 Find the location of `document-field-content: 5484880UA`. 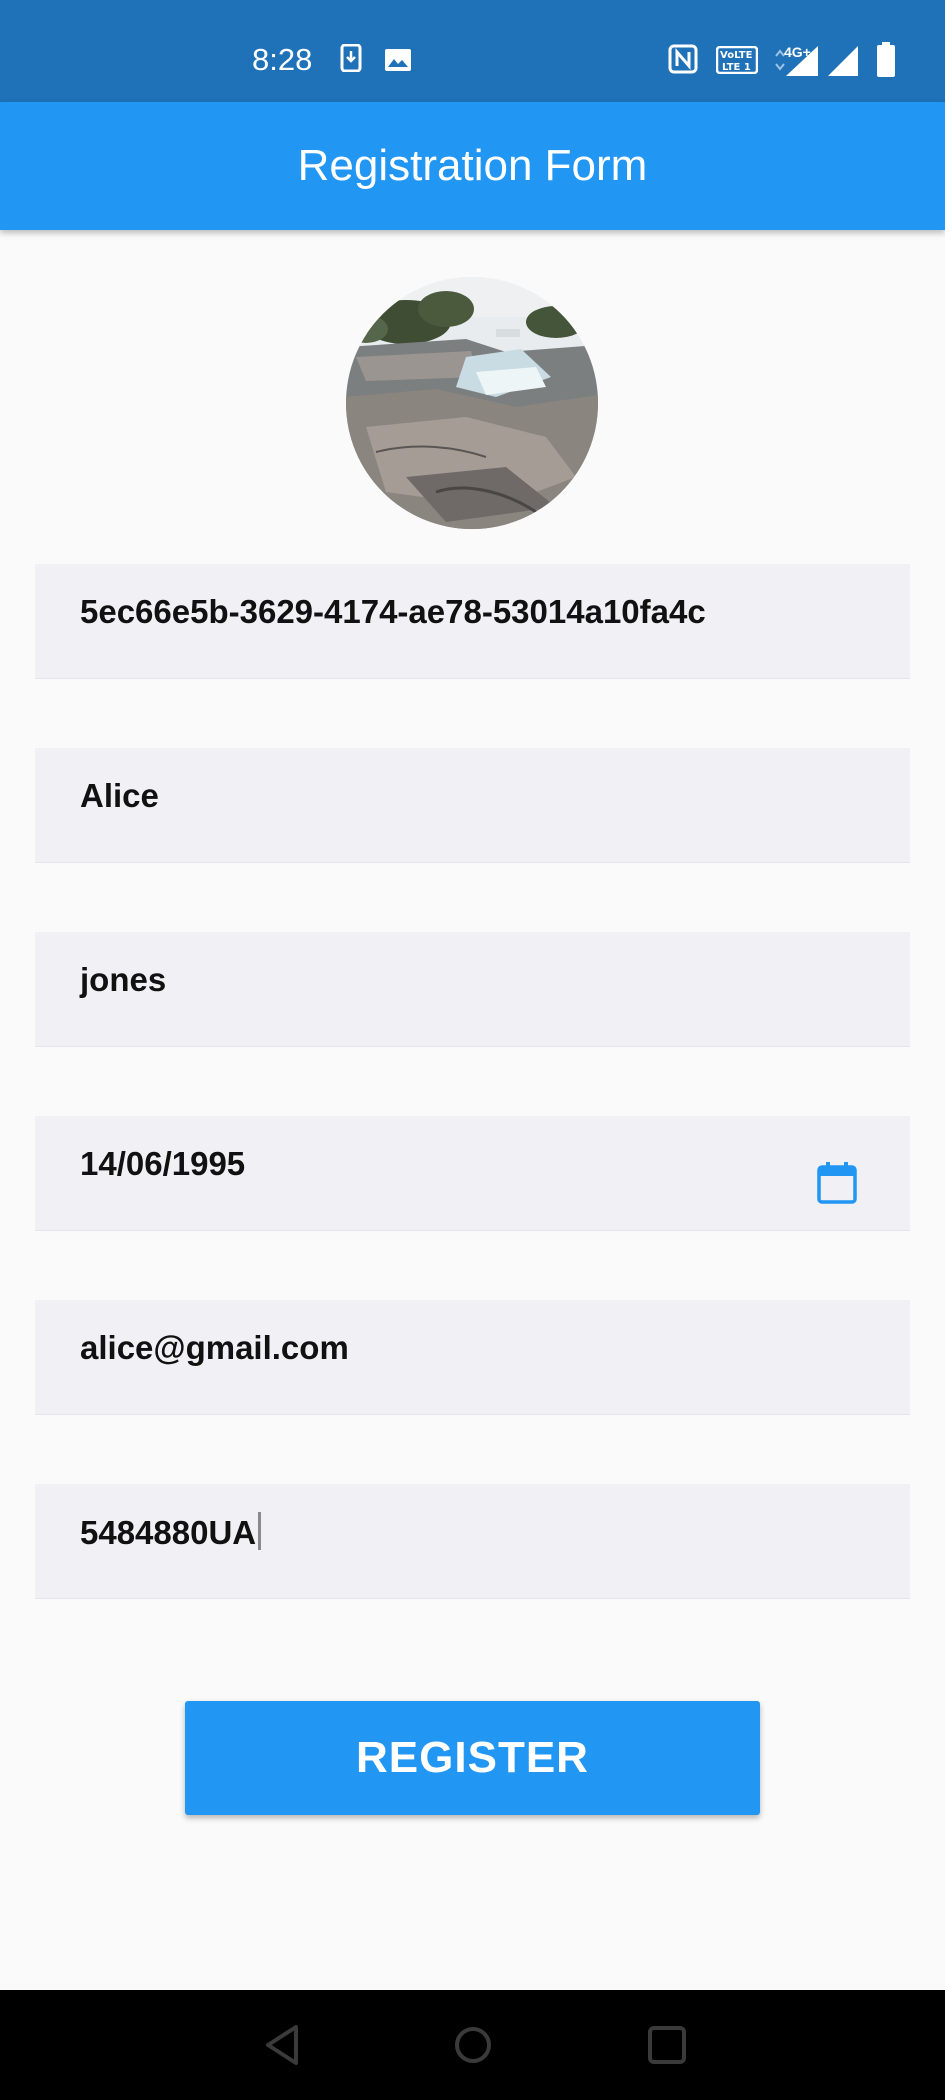

document-field-content: 5484880UA is located at coordinates (171, 1532).